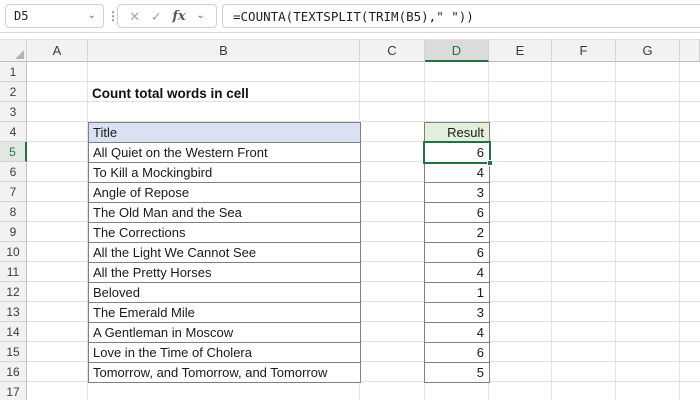 Image resolution: width=700 pixels, height=400 pixels. Describe the element at coordinates (13, 50) in the screenshot. I see `select-all-corner` at that location.